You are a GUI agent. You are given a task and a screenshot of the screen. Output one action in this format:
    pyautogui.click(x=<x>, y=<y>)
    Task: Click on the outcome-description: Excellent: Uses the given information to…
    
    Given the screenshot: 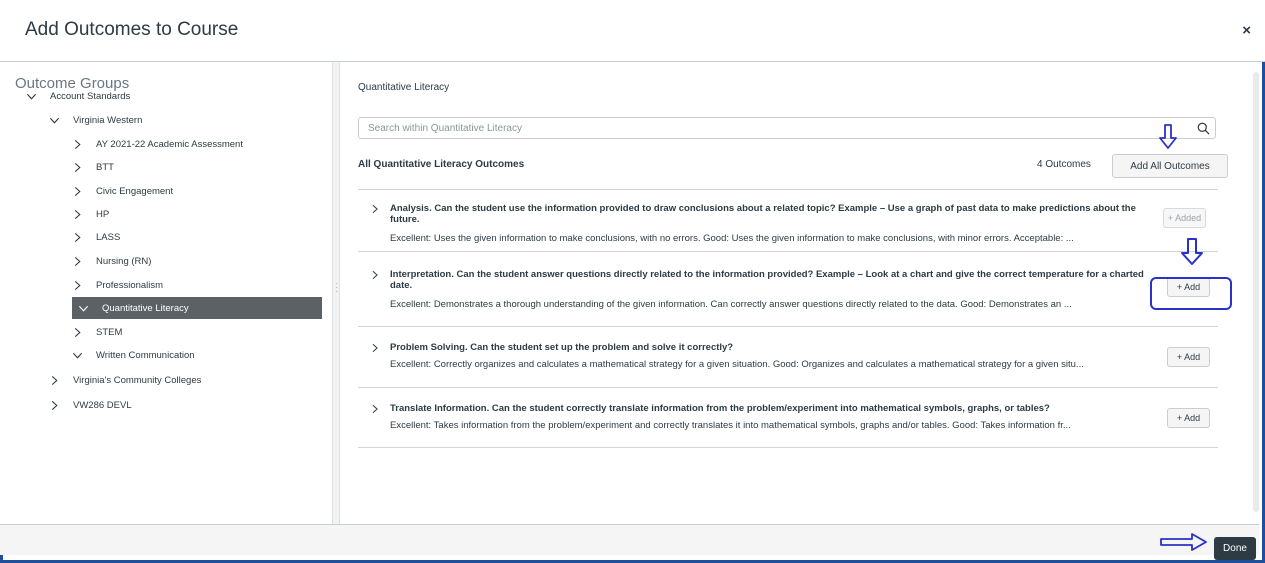 What is the action you would take?
    pyautogui.click(x=732, y=238)
    